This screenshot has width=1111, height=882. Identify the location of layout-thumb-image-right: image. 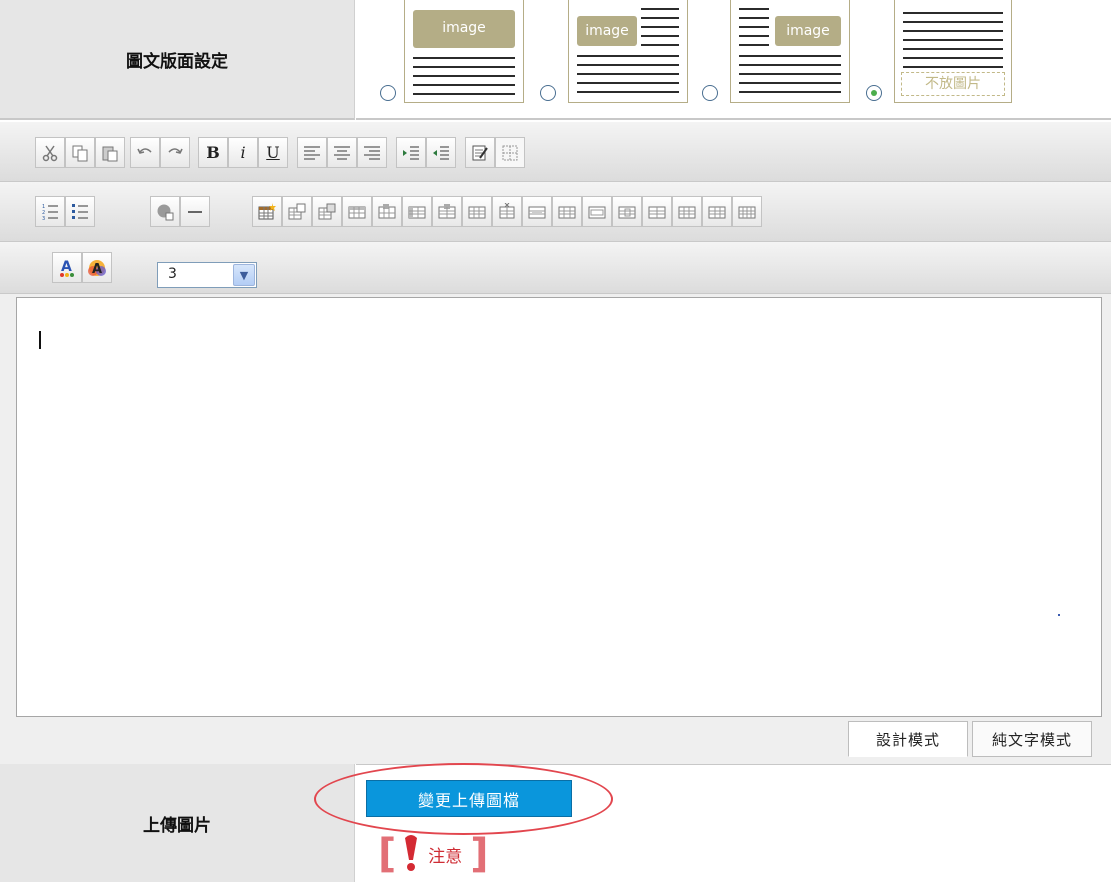
(790, 51).